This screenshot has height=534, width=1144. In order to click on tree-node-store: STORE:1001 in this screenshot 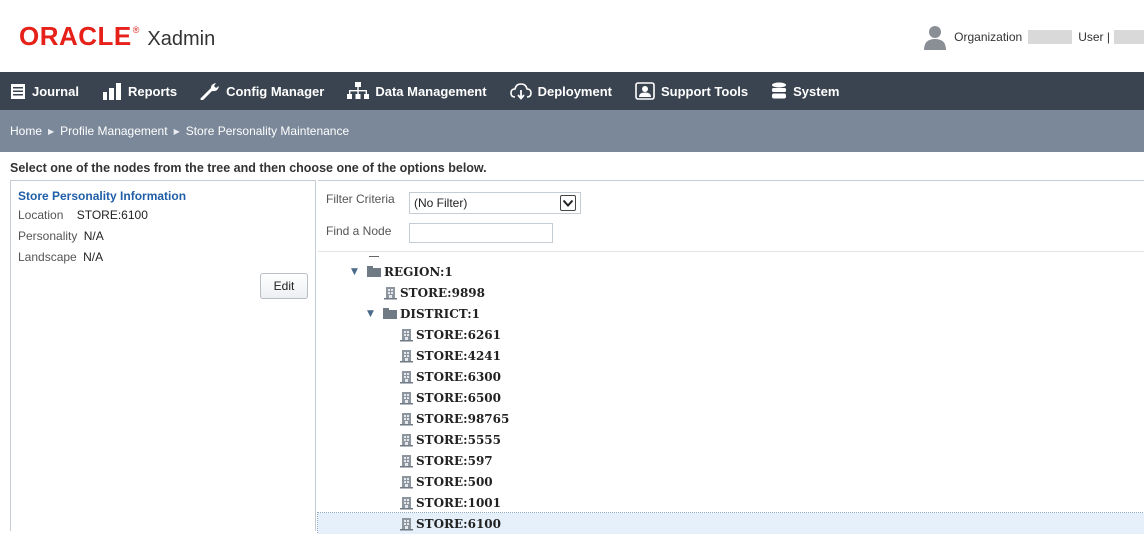, I will do `click(450, 502)`.